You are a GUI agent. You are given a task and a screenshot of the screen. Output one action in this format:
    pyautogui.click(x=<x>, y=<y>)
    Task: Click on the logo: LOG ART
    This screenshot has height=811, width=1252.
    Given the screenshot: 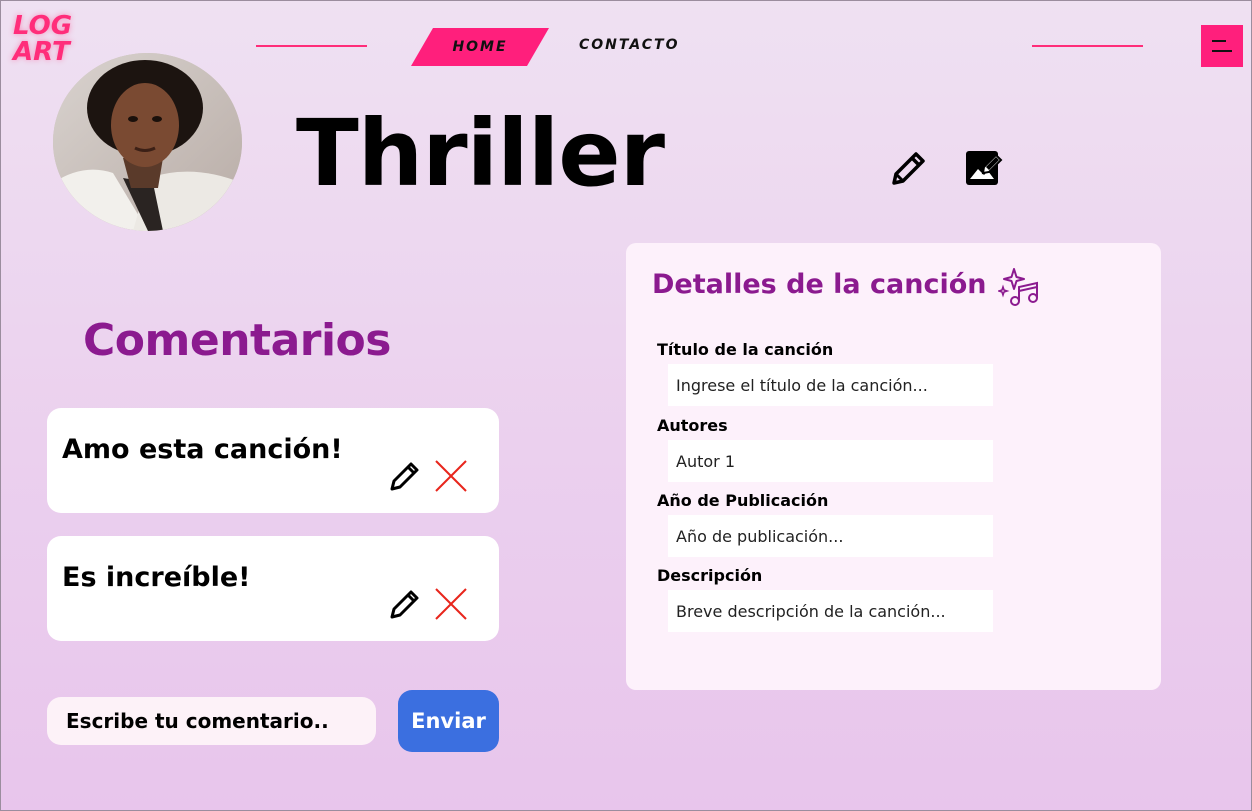 What is the action you would take?
    pyautogui.click(x=42, y=39)
    